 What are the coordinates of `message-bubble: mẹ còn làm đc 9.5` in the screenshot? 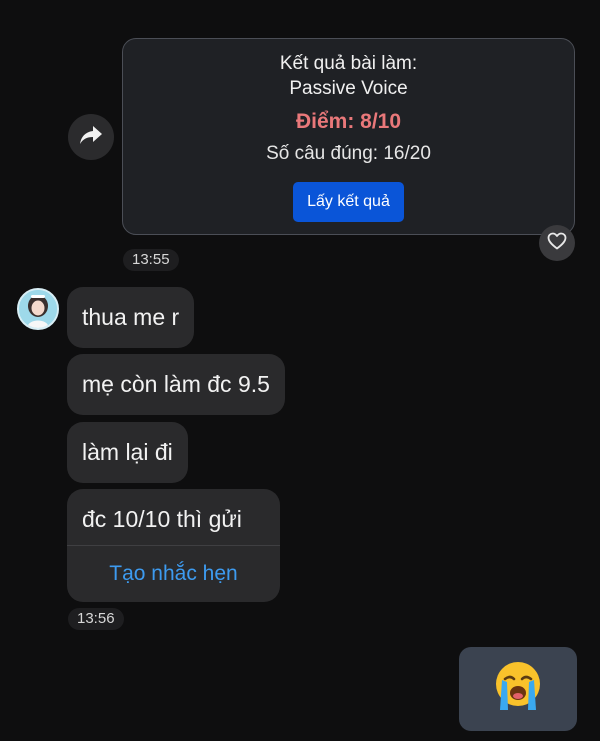 It's located at (176, 384).